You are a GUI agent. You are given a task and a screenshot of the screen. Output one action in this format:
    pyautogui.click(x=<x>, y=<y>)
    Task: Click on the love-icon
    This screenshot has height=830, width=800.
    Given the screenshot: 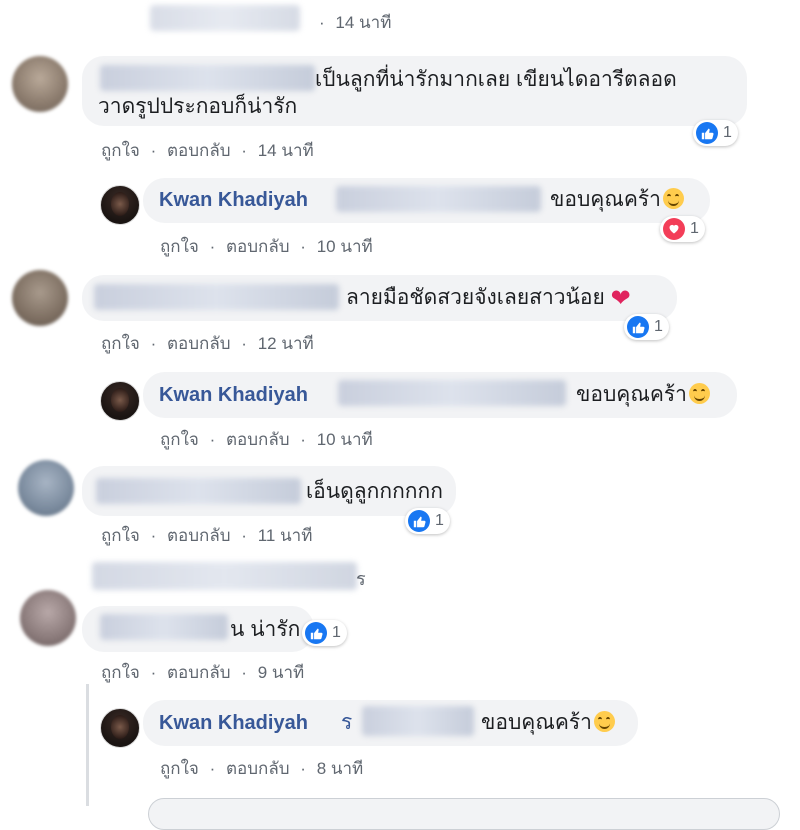 What is the action you would take?
    pyautogui.click(x=674, y=229)
    